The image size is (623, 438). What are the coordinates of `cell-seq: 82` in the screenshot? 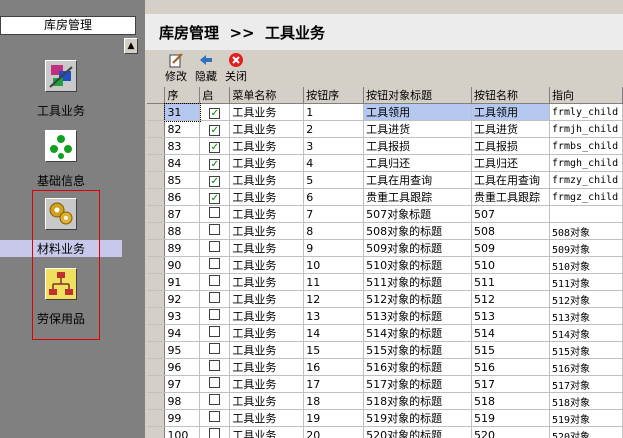 It's located at (182, 129).